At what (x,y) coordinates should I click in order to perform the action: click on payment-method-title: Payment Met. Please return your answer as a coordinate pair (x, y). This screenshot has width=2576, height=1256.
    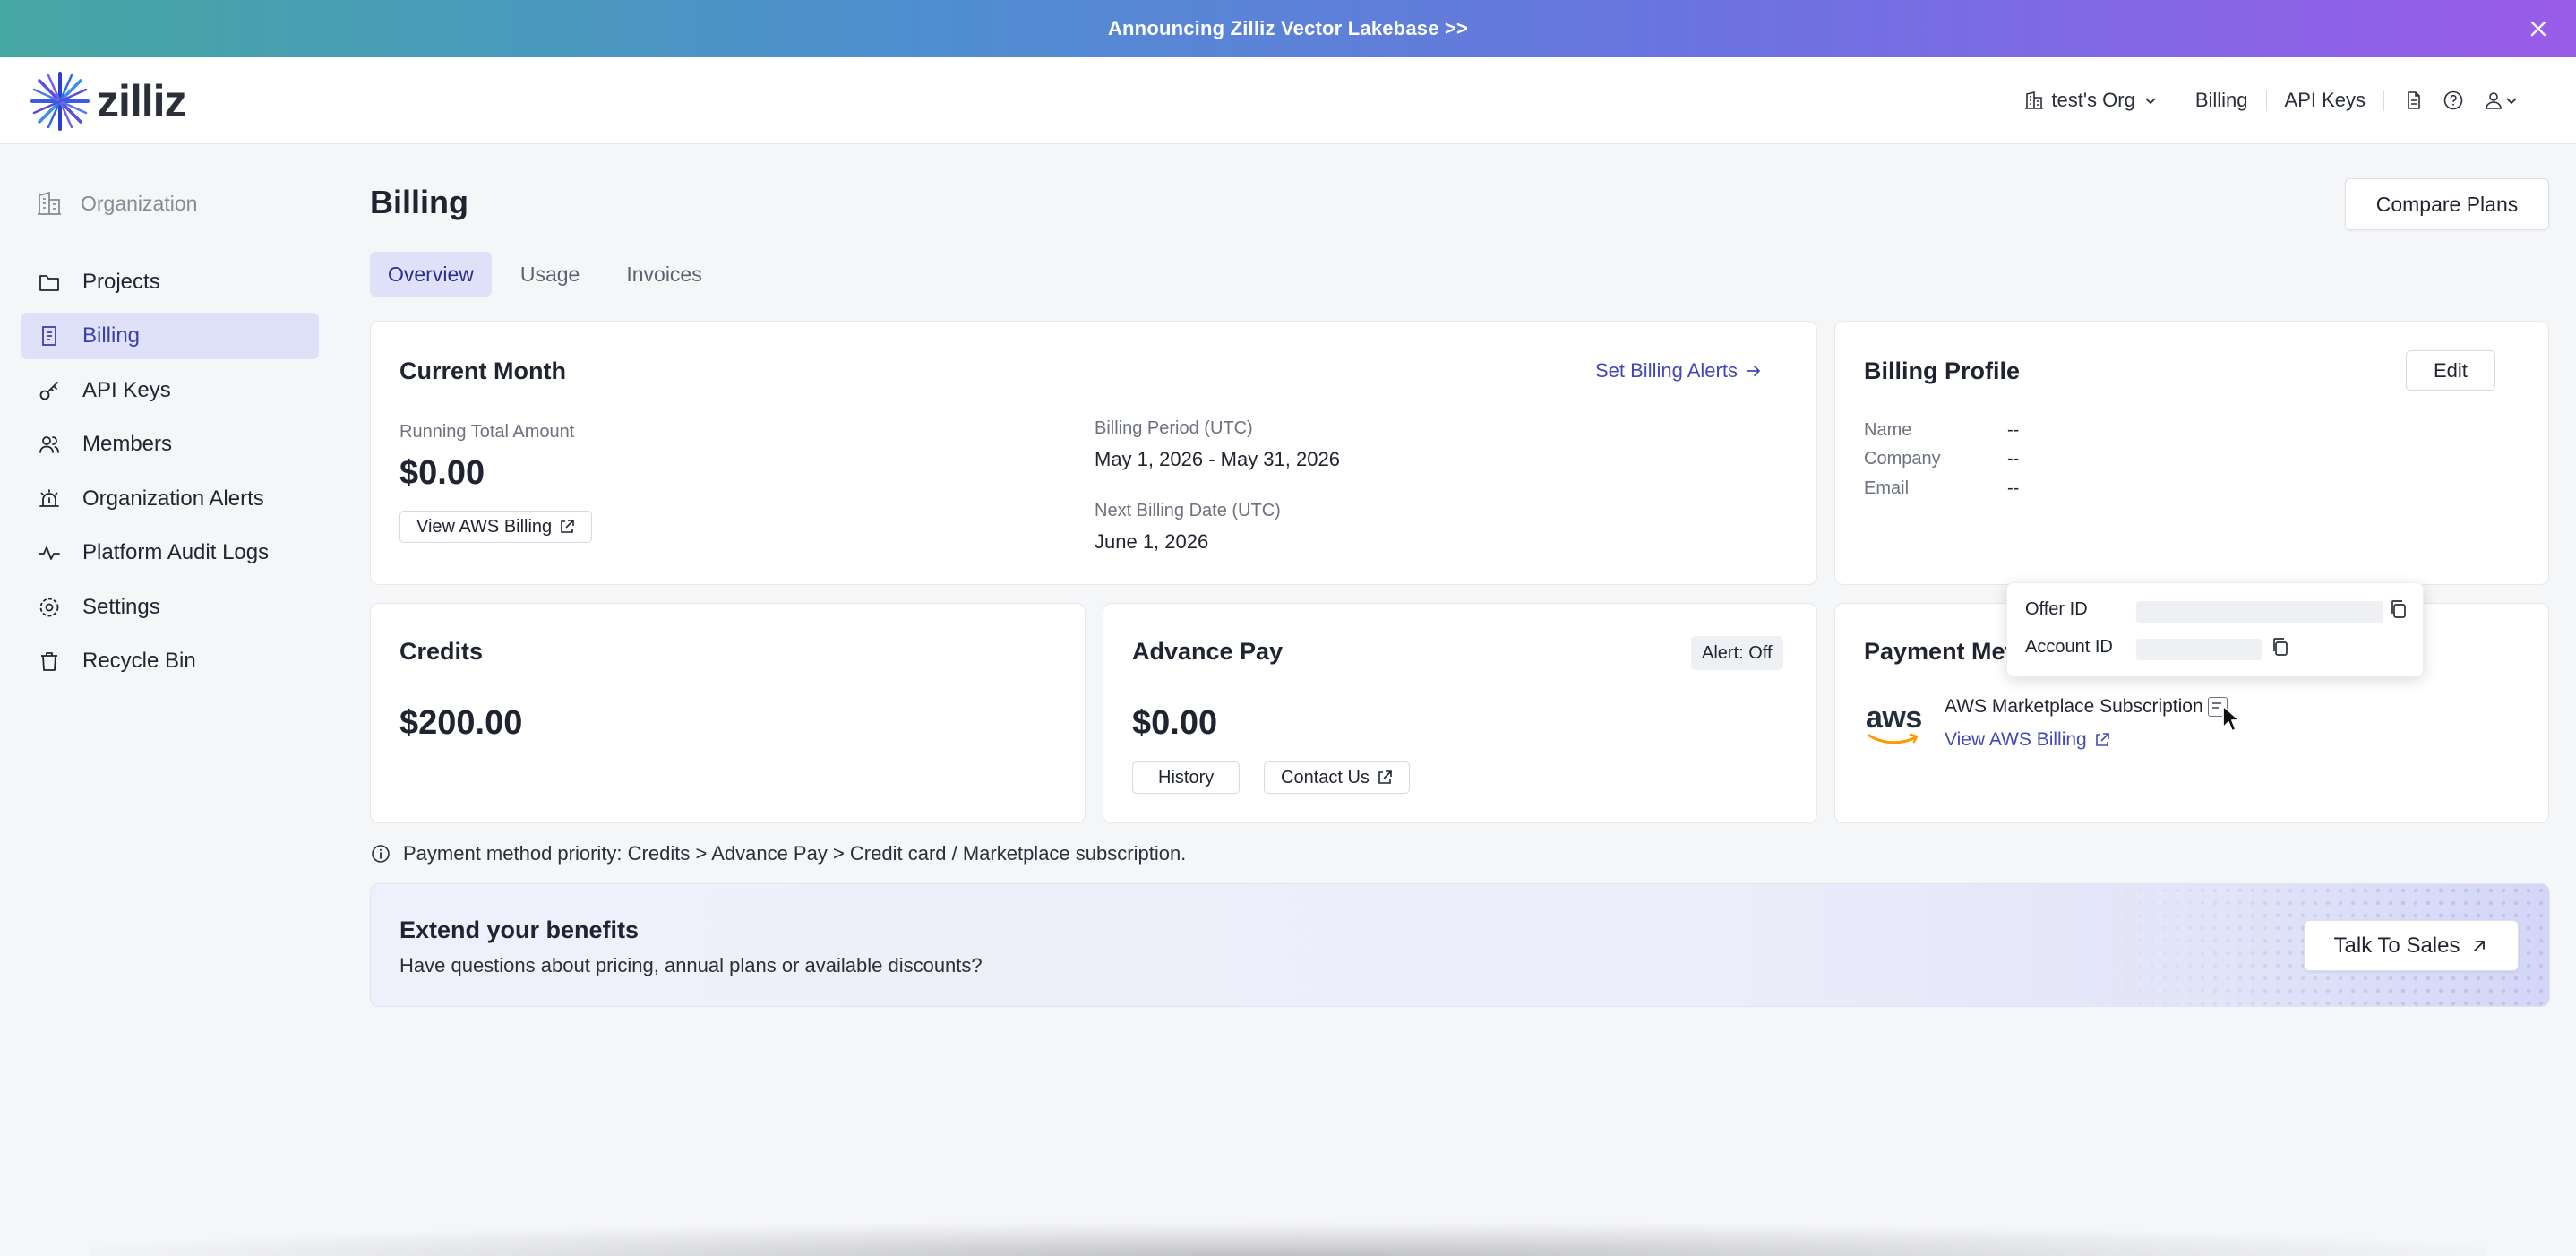
    Looking at the image, I should click on (1939, 651).